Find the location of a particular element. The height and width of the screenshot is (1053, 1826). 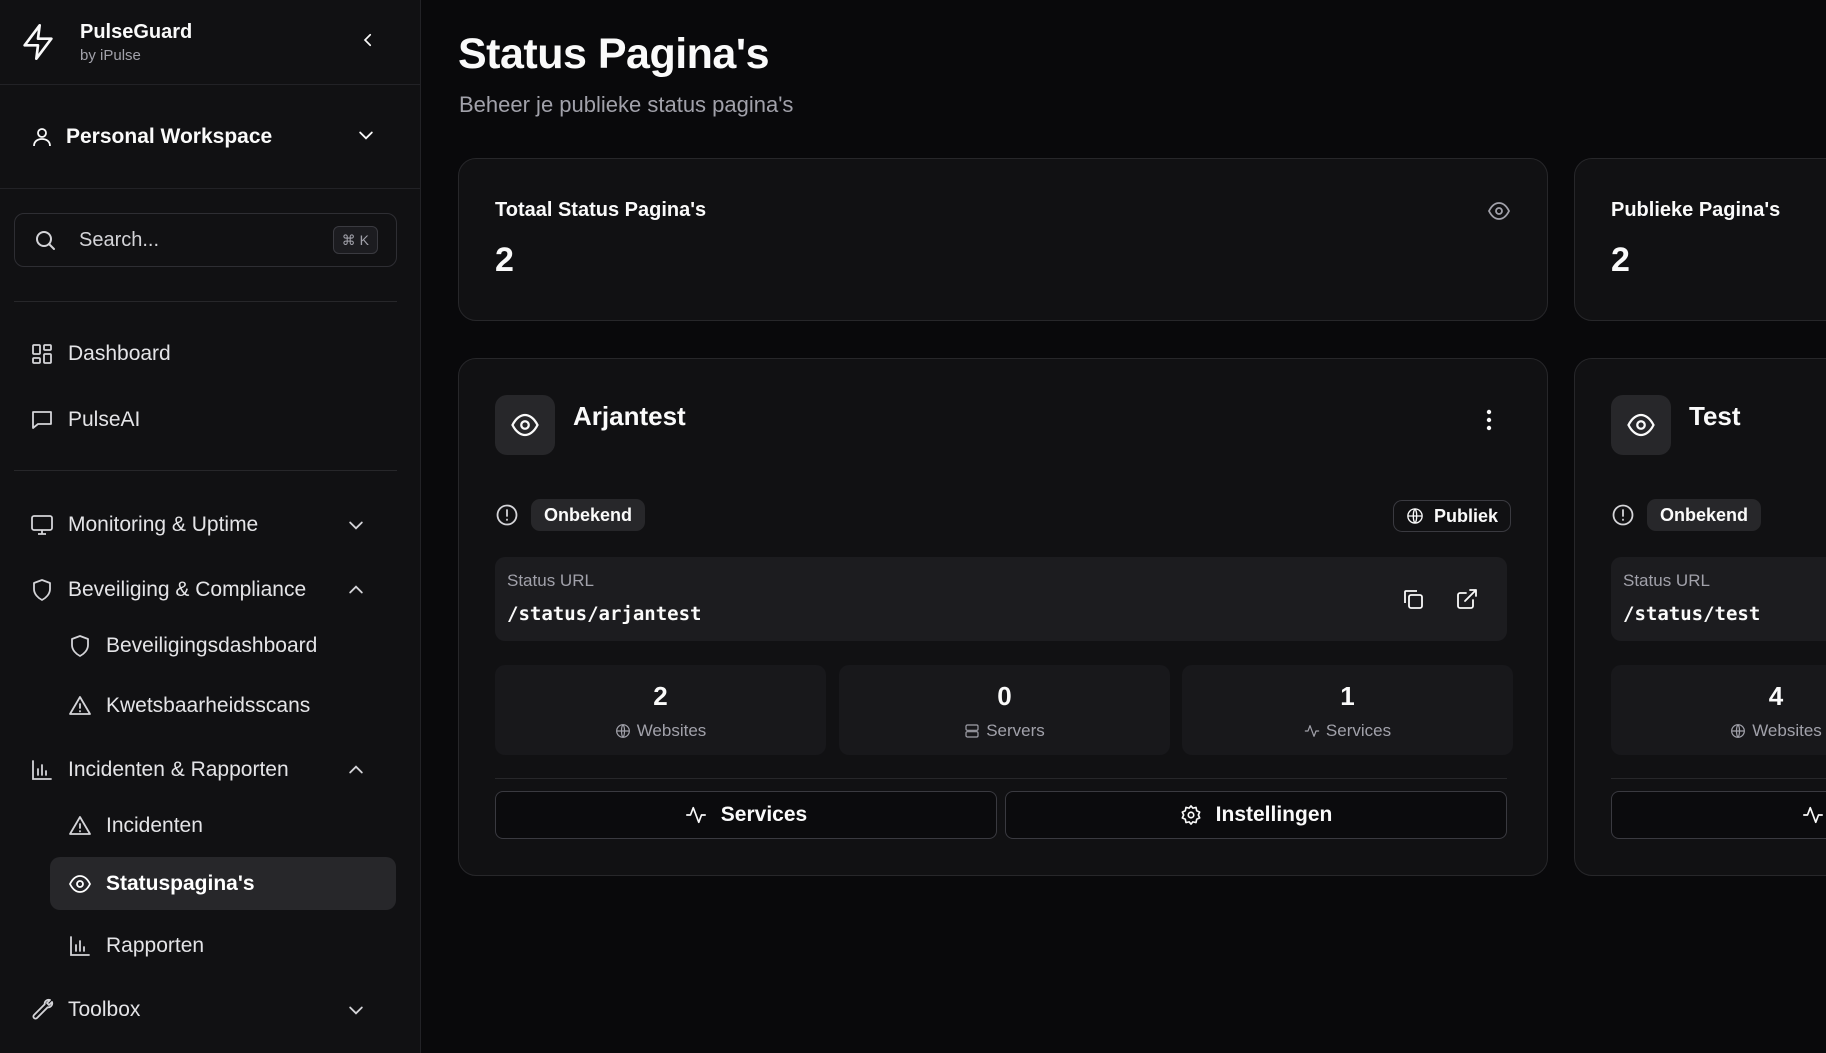

metric-websites: 2 Websites is located at coordinates (660, 710).